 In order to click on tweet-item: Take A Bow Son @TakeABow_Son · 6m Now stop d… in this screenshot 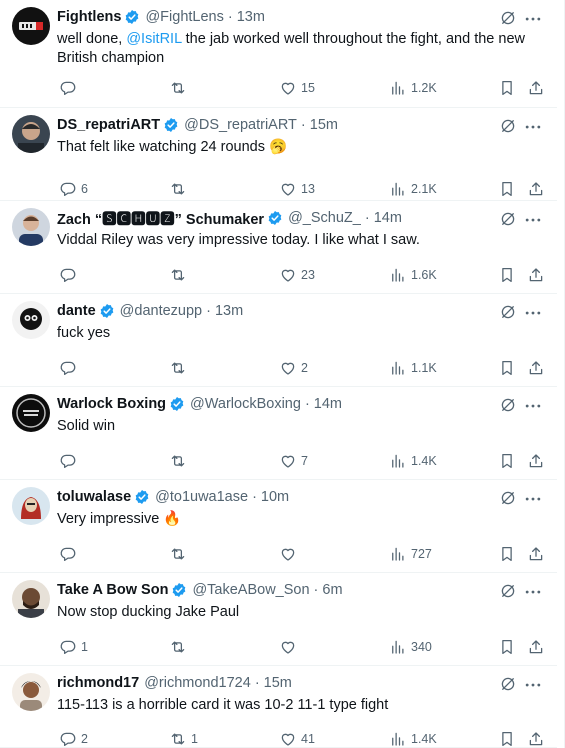, I will do `click(278, 619)`.